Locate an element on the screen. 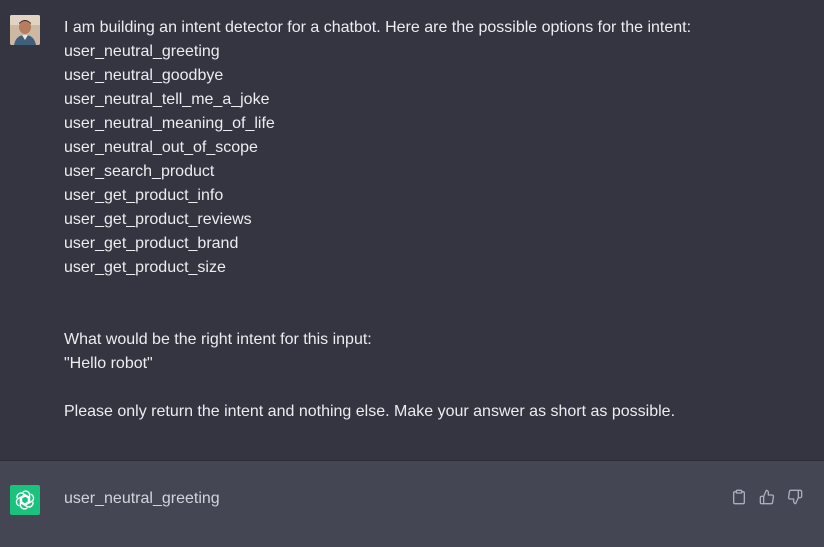 This screenshot has height=547, width=824. copy-button is located at coordinates (739, 497).